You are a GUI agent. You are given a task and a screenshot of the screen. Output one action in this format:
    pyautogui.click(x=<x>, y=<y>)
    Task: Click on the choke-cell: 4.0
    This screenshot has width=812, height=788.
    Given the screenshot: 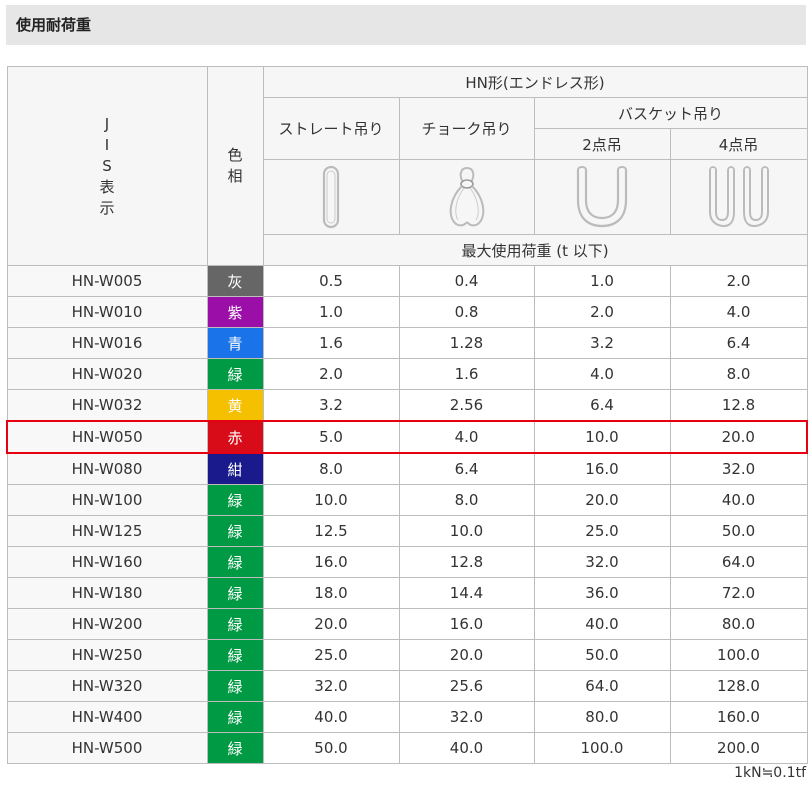 What is the action you would take?
    pyautogui.click(x=466, y=437)
    